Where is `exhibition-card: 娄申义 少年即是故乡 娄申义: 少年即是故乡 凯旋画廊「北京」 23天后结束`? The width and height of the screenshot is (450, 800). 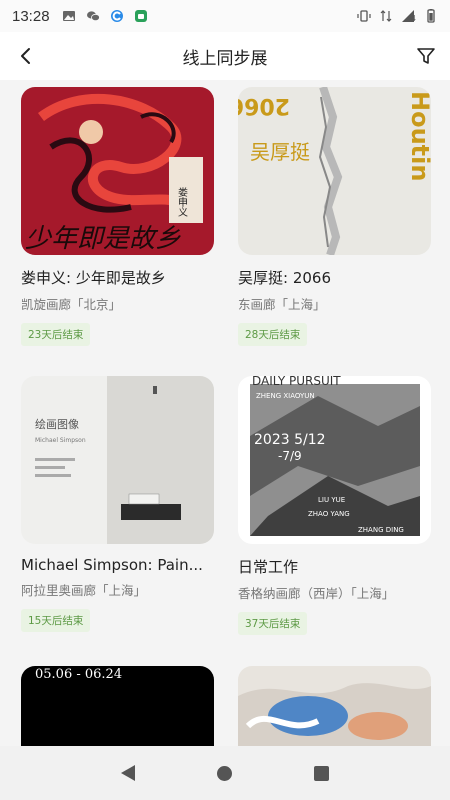 exhibition-card: 娄申义 少年即是故乡 娄申义: 少年即是故乡 凯旋画廊「北京」 23天后结束 is located at coordinates (117, 216).